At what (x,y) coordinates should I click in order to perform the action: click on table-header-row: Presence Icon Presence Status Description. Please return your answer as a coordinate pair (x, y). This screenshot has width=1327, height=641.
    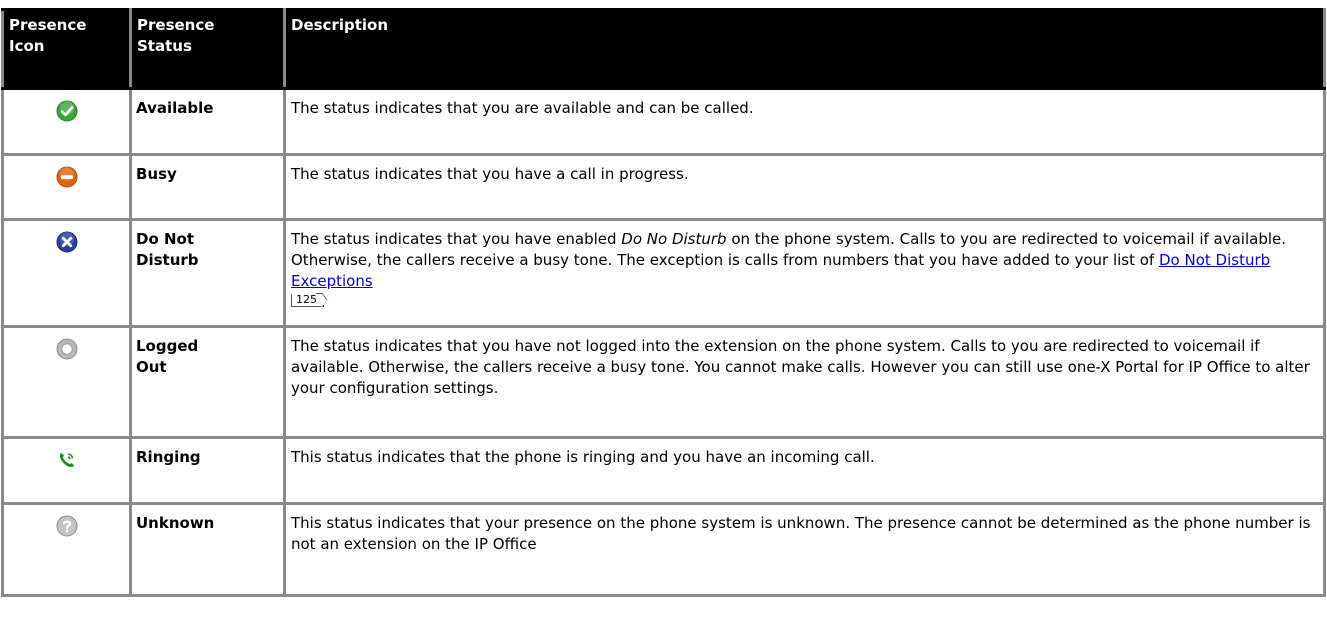
    Looking at the image, I should click on (663, 49).